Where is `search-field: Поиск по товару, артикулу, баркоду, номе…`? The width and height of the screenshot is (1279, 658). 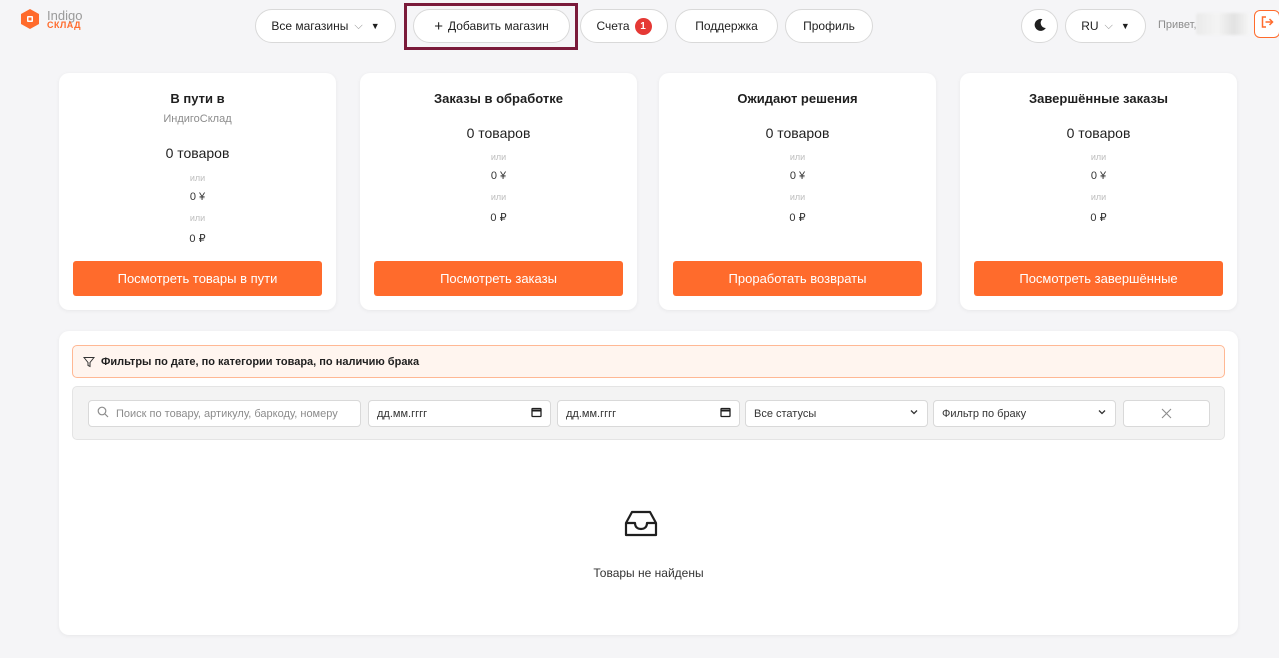 search-field: Поиск по товару, артикулу, баркоду, номе… is located at coordinates (224, 413).